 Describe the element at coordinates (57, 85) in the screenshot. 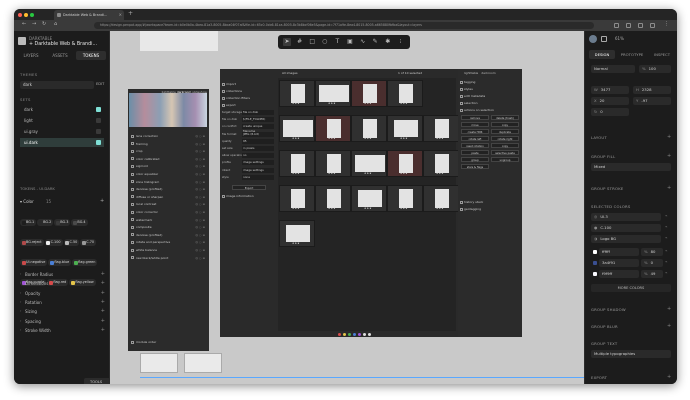

I see `theme-select: dark` at that location.